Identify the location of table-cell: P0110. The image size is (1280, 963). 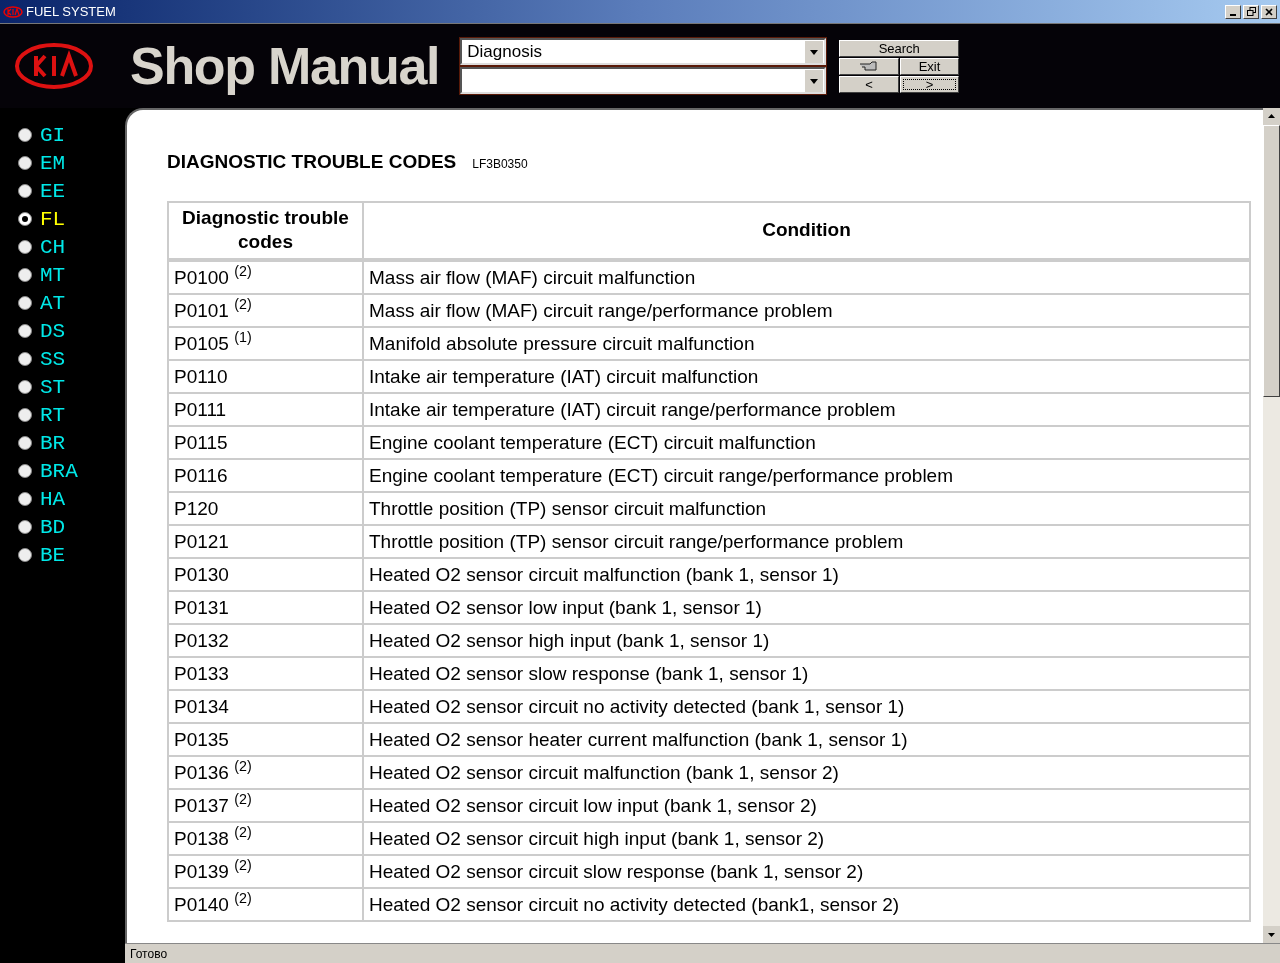
(265, 376).